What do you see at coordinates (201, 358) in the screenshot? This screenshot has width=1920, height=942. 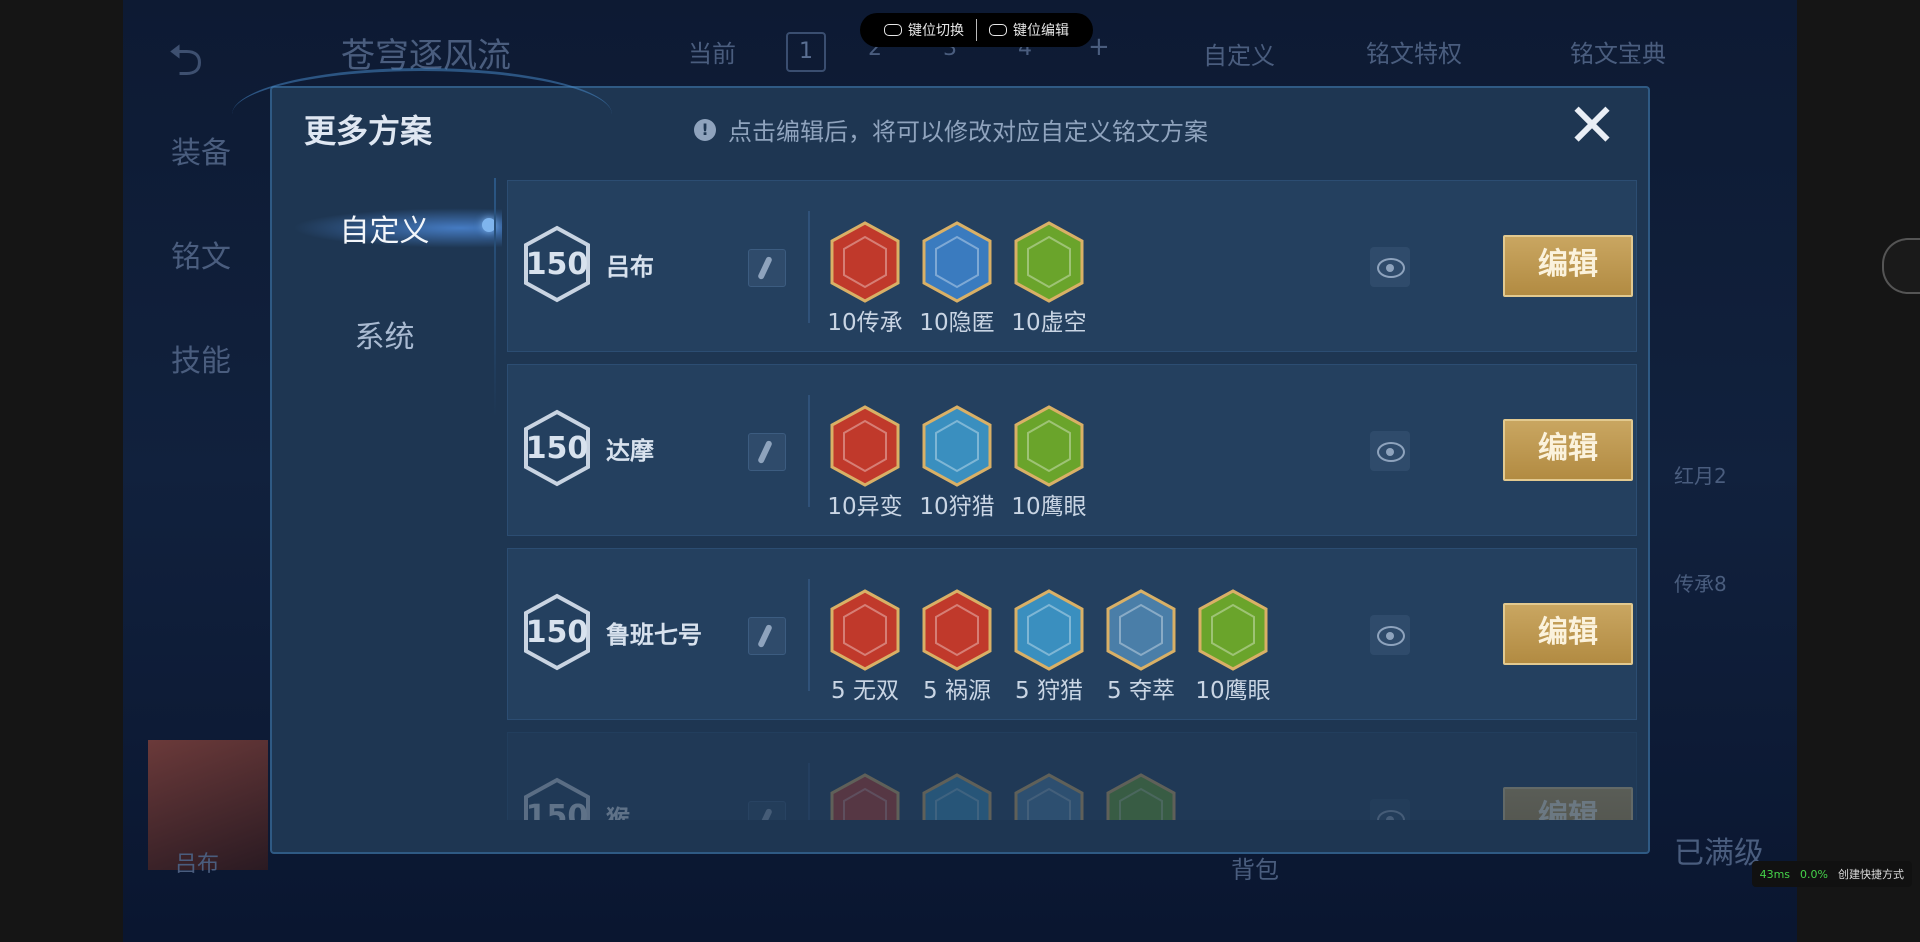 I see `bg-nav-skill: 技能` at bounding box center [201, 358].